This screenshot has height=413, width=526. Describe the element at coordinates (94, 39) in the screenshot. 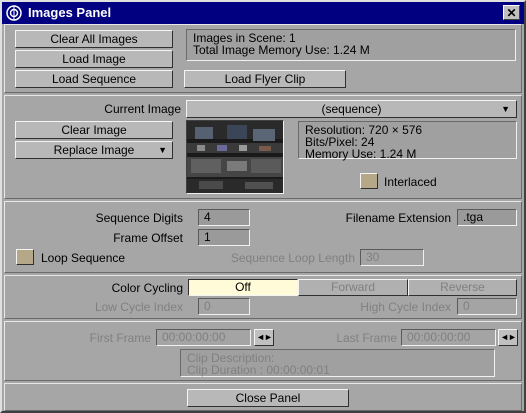

I see `clear-all-images-button: Clear All Images` at that location.